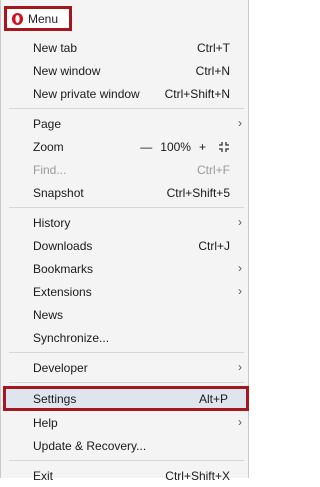  Describe the element at coordinates (63, 245) in the screenshot. I see `menu-item-label: Downloads` at that location.